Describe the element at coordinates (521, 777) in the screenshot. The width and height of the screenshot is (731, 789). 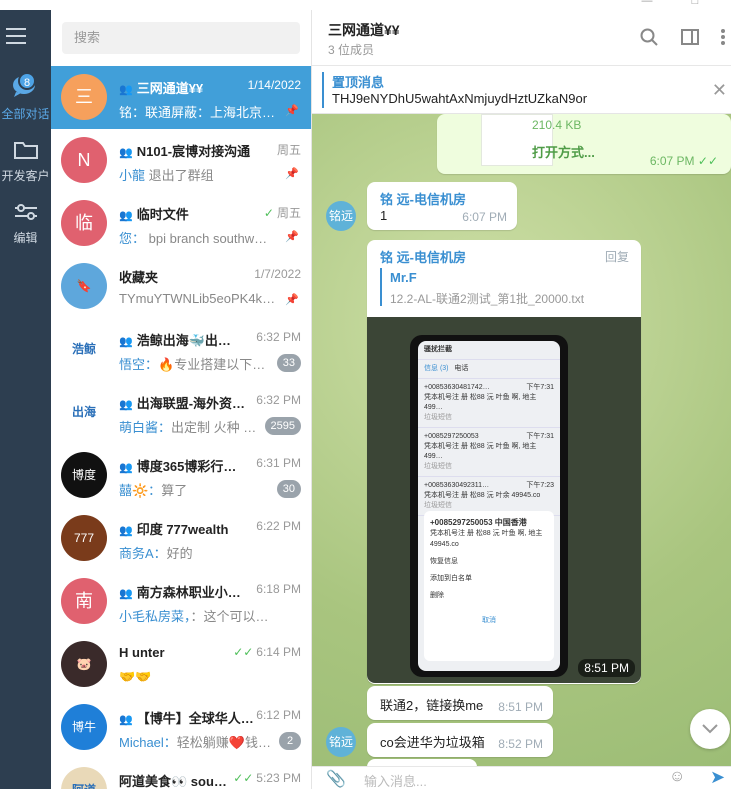
I see `message-input-bar: 📎 输入消息... ☺ ➤` at that location.